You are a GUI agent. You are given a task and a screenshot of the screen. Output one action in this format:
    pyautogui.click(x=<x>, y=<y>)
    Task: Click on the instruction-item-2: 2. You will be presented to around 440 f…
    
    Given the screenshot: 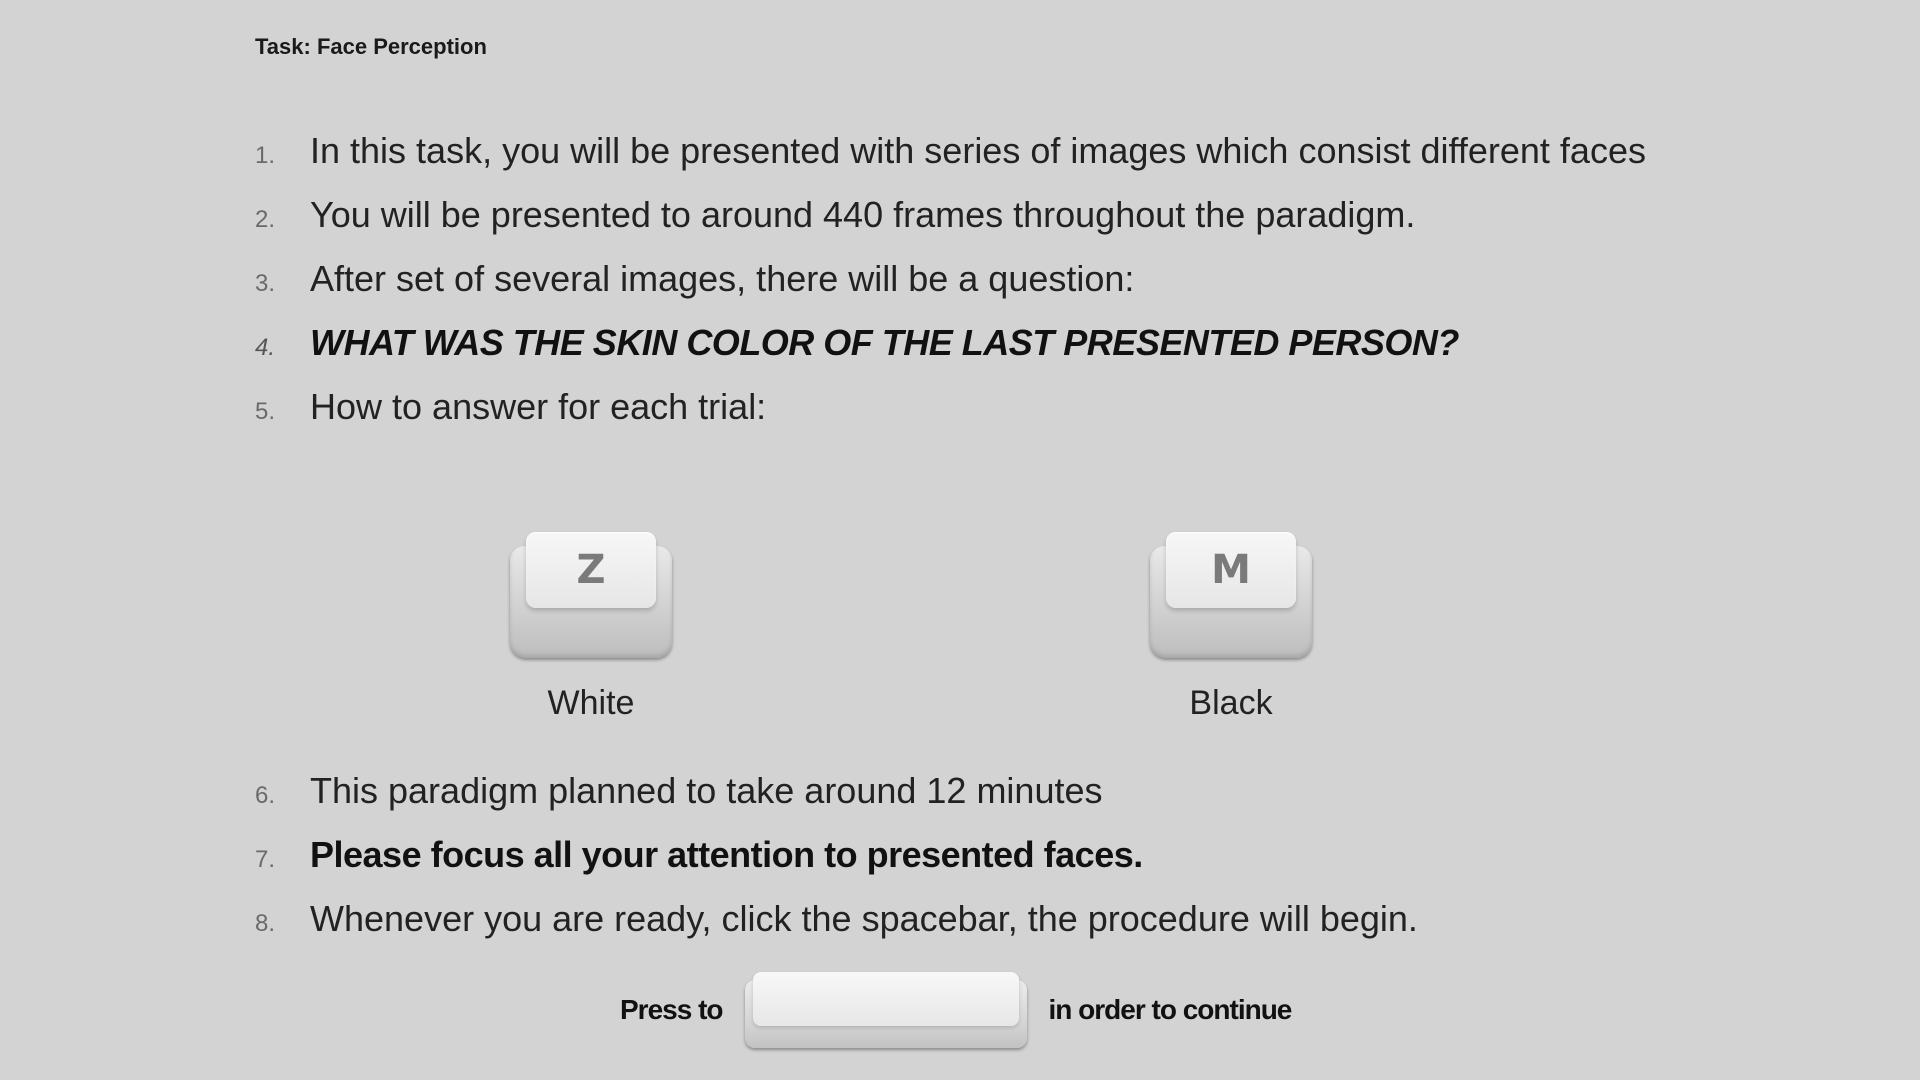 What is the action you would take?
    pyautogui.click(x=950, y=226)
    